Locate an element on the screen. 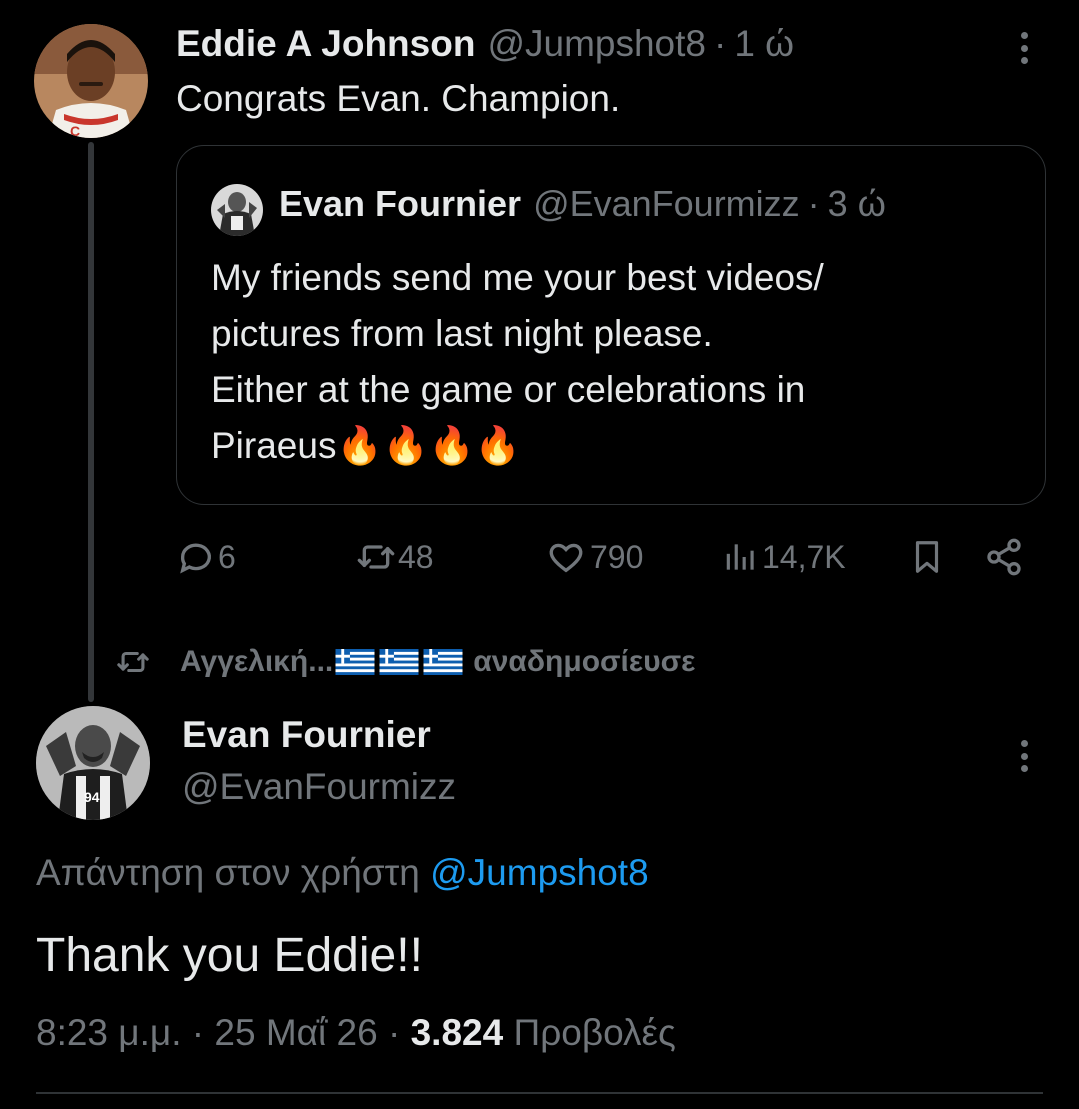 The height and width of the screenshot is (1109, 1079). tweet1-action-bar: 6 48 790 14,7K is located at coordinates (606, 557).